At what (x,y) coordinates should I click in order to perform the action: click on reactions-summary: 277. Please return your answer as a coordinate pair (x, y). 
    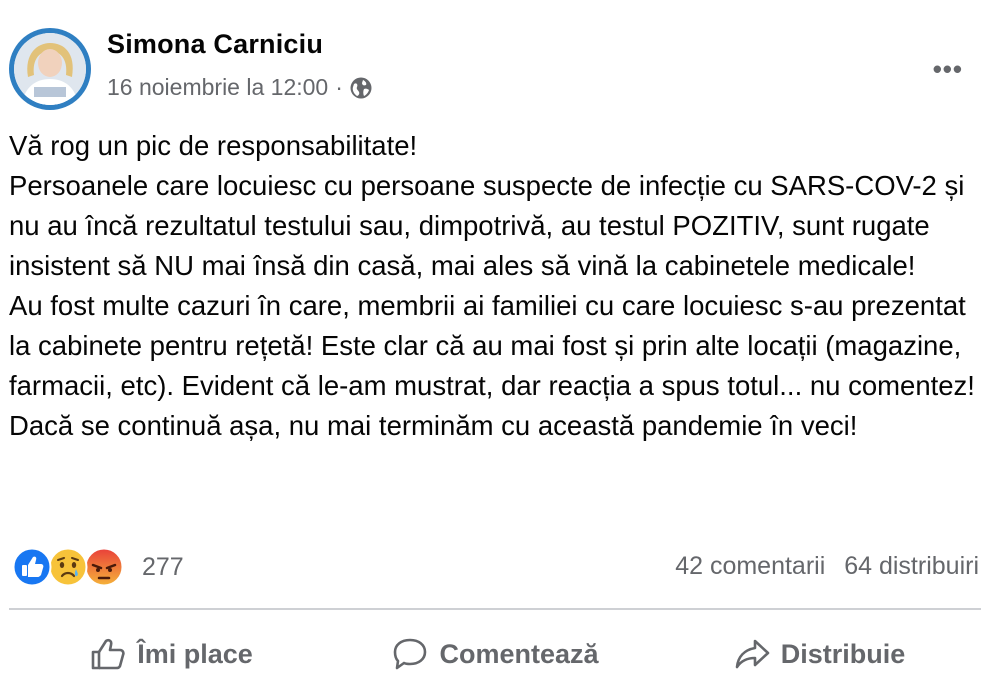
    Looking at the image, I should click on (98, 567).